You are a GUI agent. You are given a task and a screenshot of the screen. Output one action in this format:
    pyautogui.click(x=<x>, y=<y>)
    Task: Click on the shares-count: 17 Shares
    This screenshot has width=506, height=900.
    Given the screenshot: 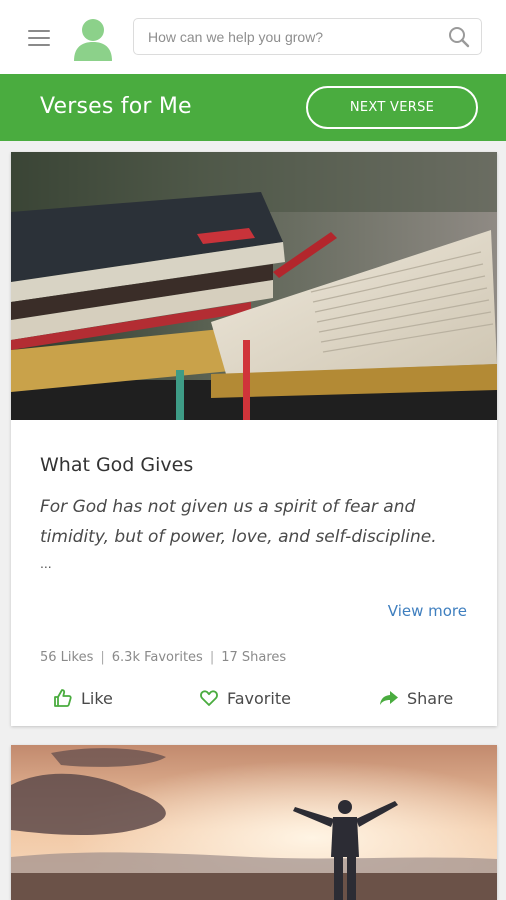 What is the action you would take?
    pyautogui.click(x=254, y=657)
    